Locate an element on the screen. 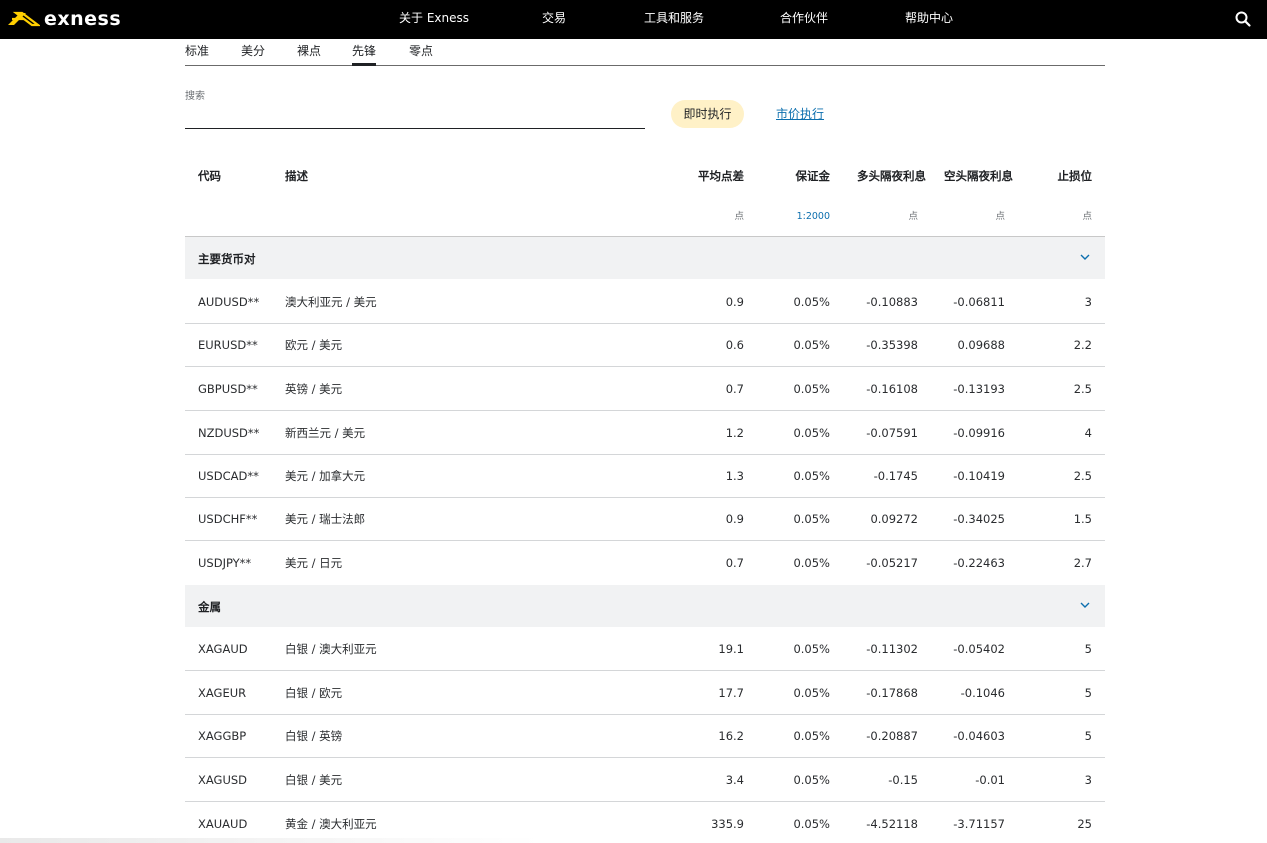  cell-swap-short: -0.09916 is located at coordinates (979, 433).